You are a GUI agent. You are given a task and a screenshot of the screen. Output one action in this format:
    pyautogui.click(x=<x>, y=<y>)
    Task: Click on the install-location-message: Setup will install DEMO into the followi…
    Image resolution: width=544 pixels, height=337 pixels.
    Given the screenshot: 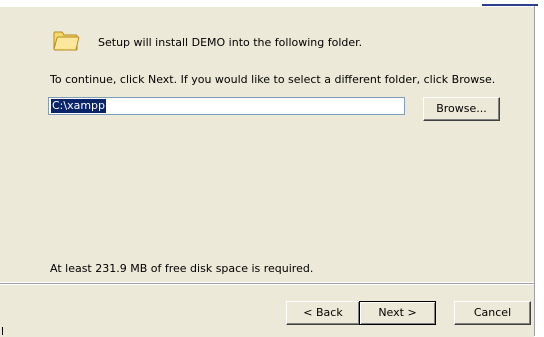 What is the action you would take?
    pyautogui.click(x=230, y=42)
    